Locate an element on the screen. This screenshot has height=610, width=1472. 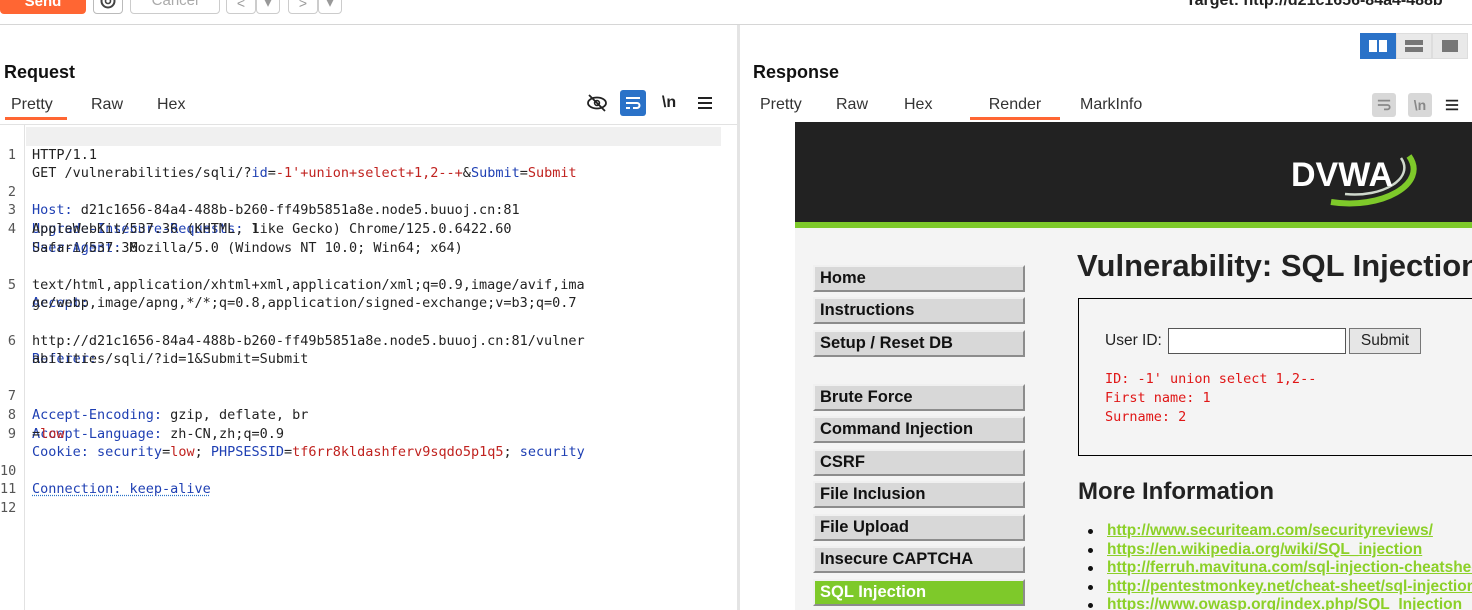
dvwa-logo: DVWA is located at coordinates (1356, 176).